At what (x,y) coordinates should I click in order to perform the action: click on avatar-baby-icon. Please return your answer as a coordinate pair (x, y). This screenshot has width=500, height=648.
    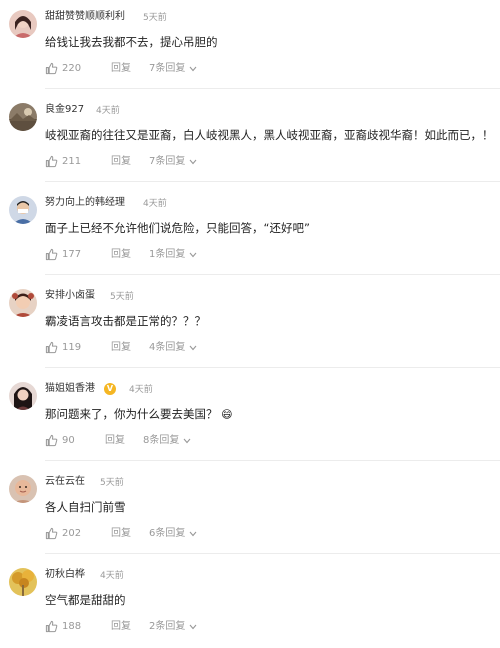
    Looking at the image, I should click on (23, 489).